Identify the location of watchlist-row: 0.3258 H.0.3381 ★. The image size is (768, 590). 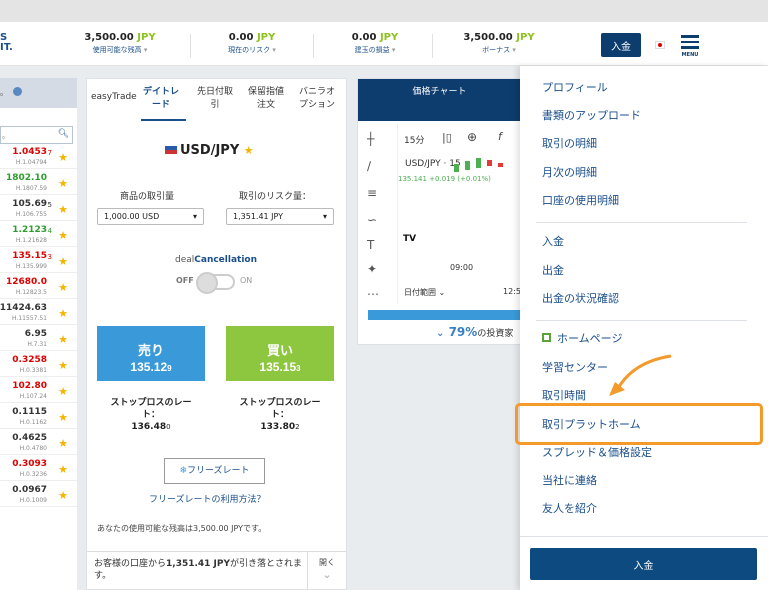
(38, 365).